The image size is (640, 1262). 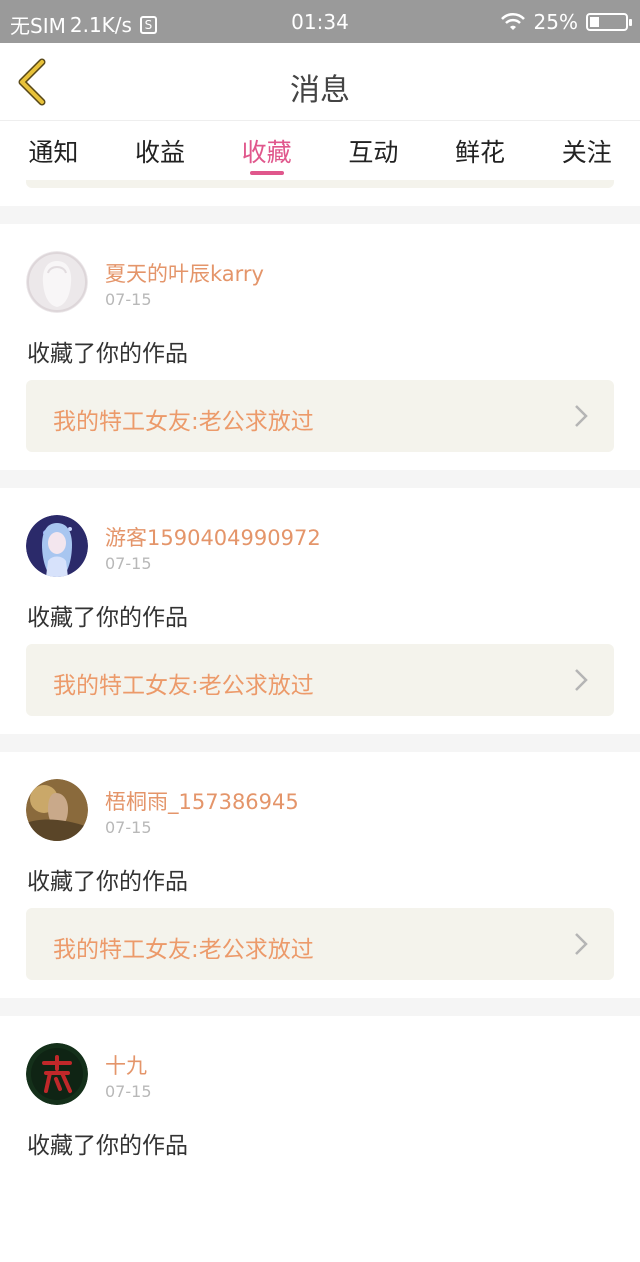 What do you see at coordinates (480, 153) in the screenshot?
I see `tab-flowers: 鲜花` at bounding box center [480, 153].